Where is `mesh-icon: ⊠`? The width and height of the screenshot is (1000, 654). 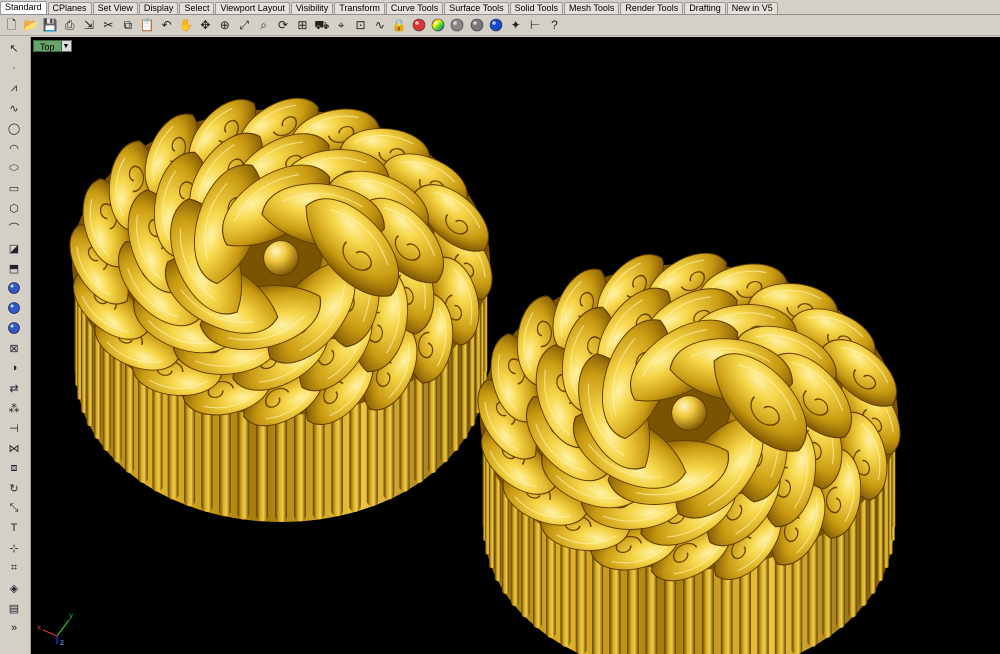
mesh-icon: ⊠ is located at coordinates (14, 348).